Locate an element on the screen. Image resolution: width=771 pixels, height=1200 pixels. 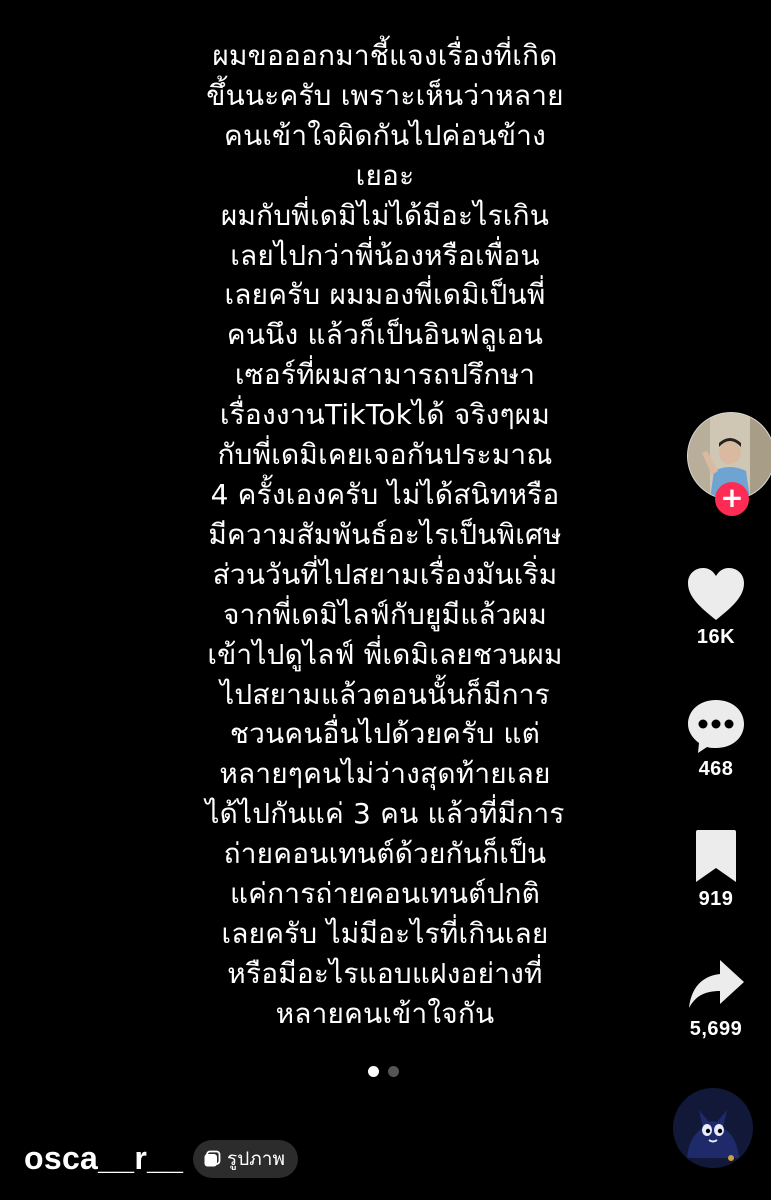
caption-line: ไปสยามแล้วตอนนั้นก็มีการ is located at coordinates (385, 694).